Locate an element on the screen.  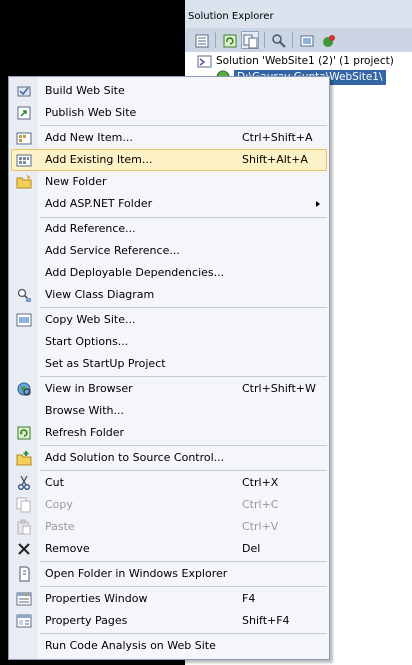
view-in-browser-icon is located at coordinates (24, 389).